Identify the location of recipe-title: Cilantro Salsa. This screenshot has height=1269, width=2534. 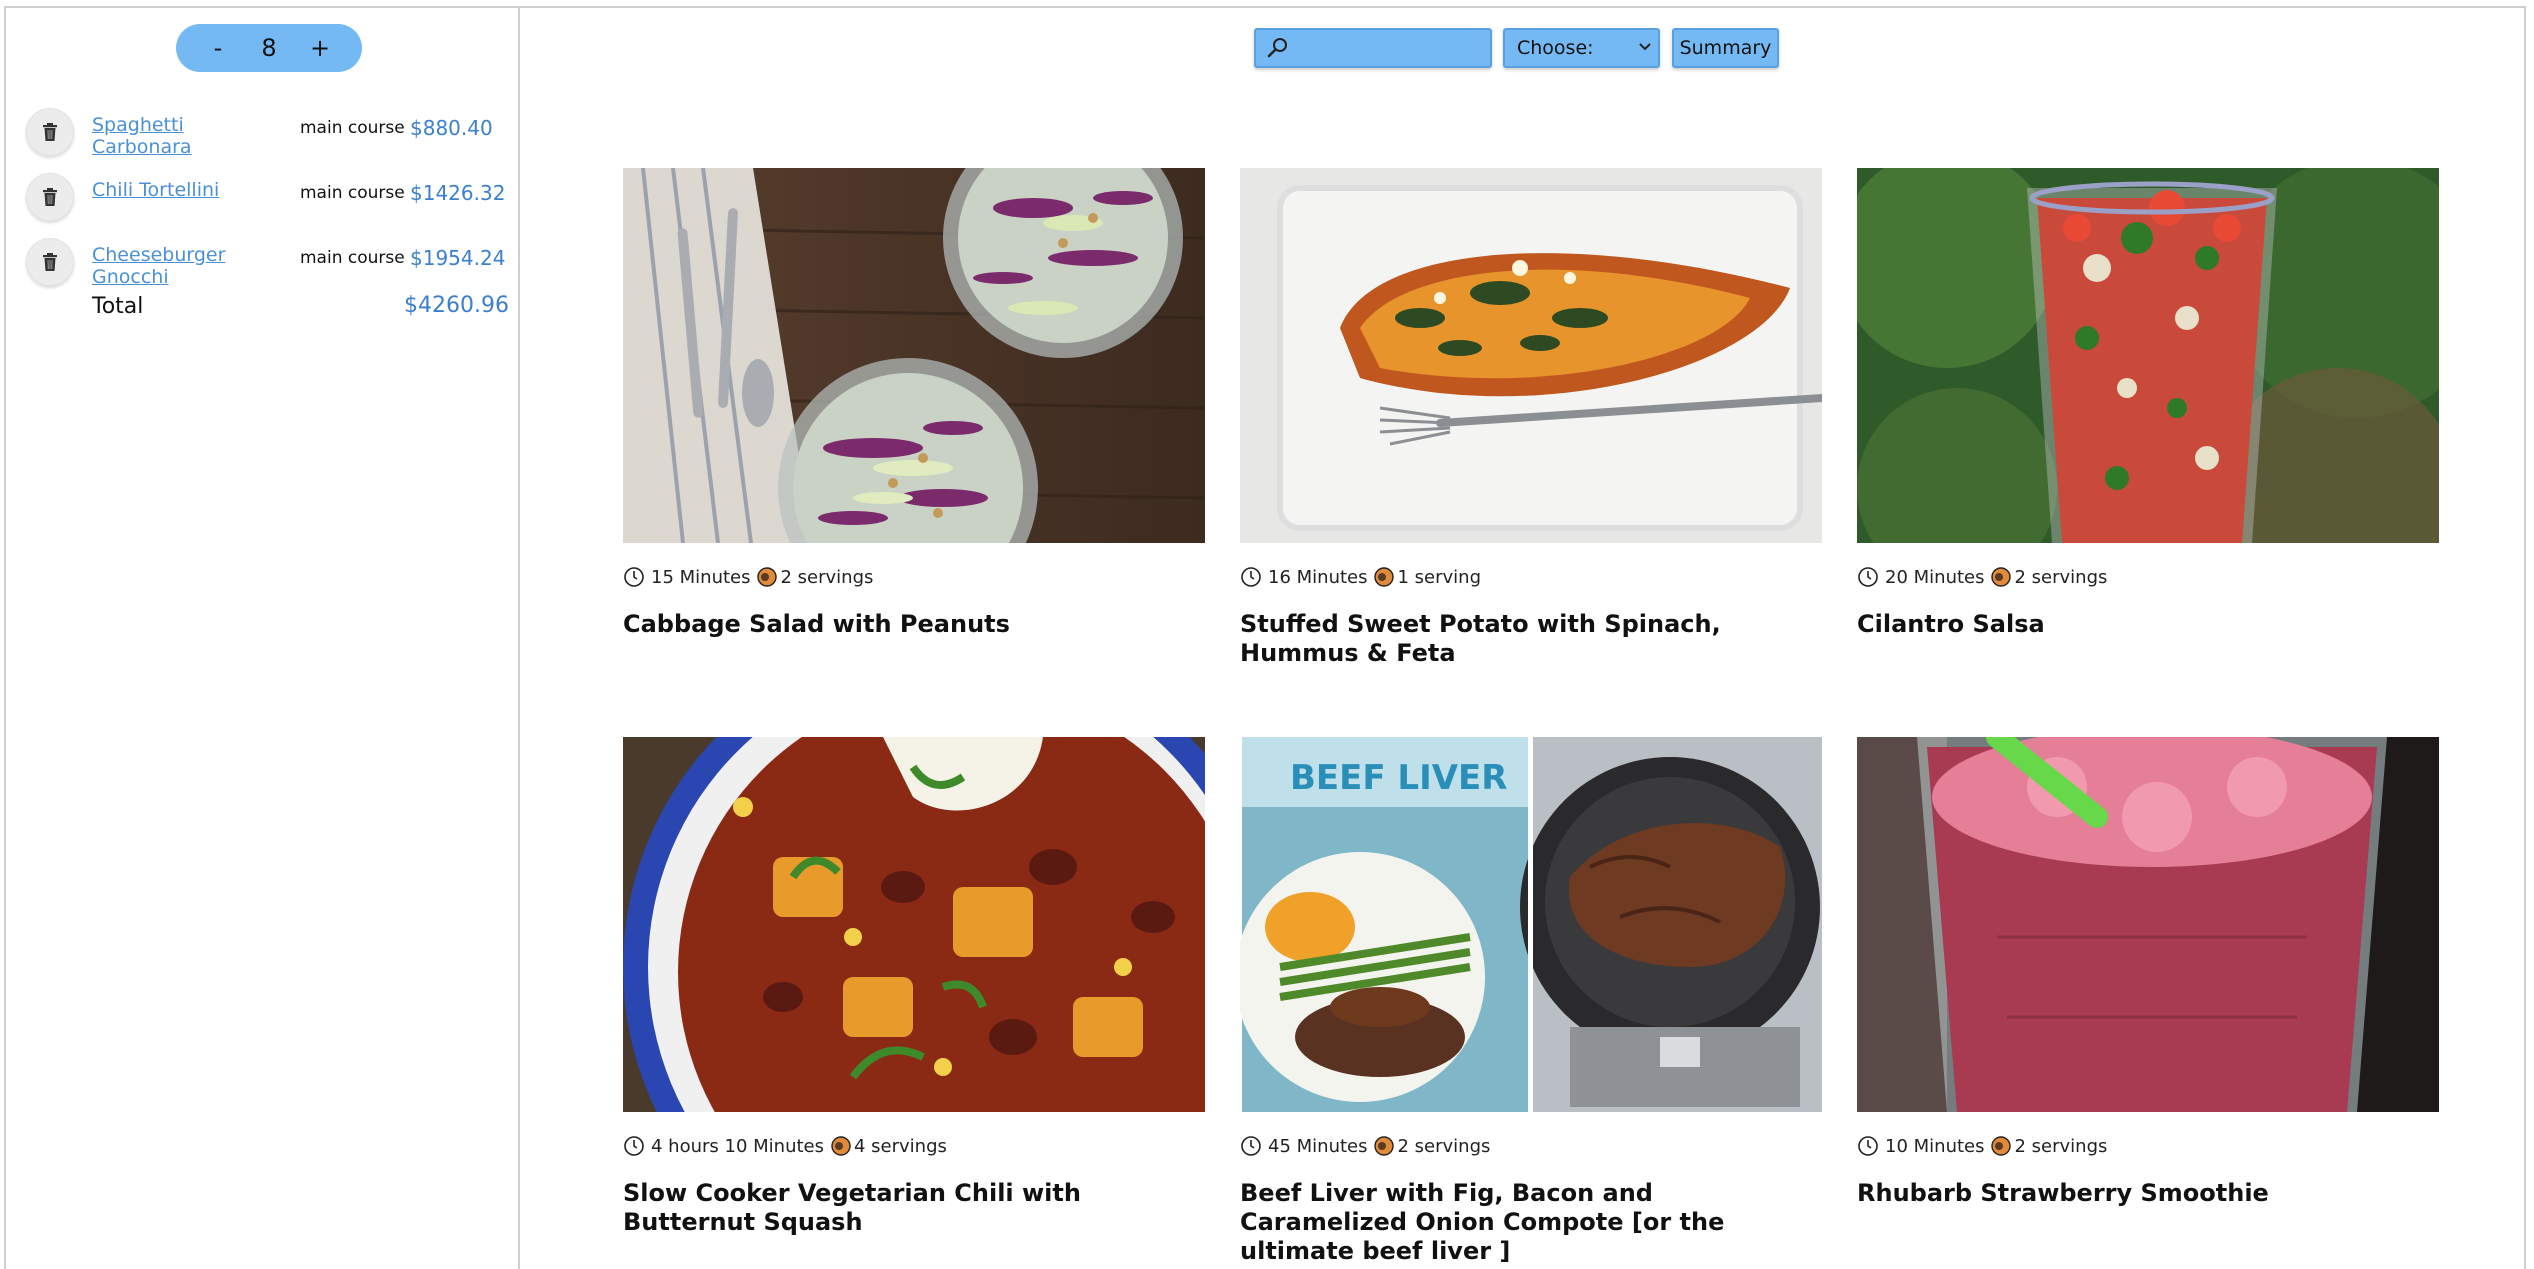
(2148, 624).